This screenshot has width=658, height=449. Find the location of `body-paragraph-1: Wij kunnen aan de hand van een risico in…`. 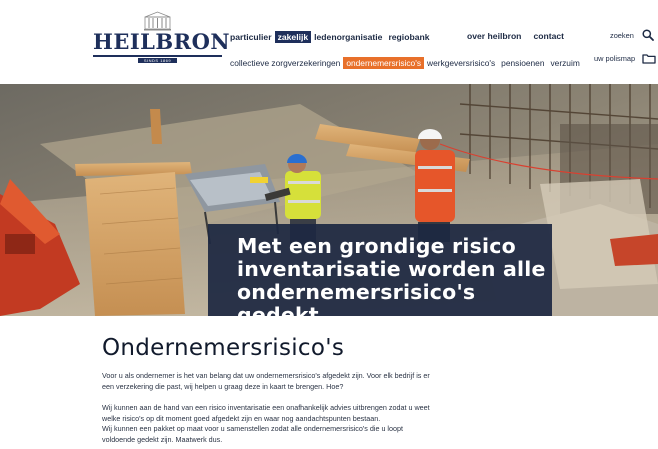

body-paragraph-1: Wij kunnen aan de hand van een risico in… is located at coordinates (266, 413).